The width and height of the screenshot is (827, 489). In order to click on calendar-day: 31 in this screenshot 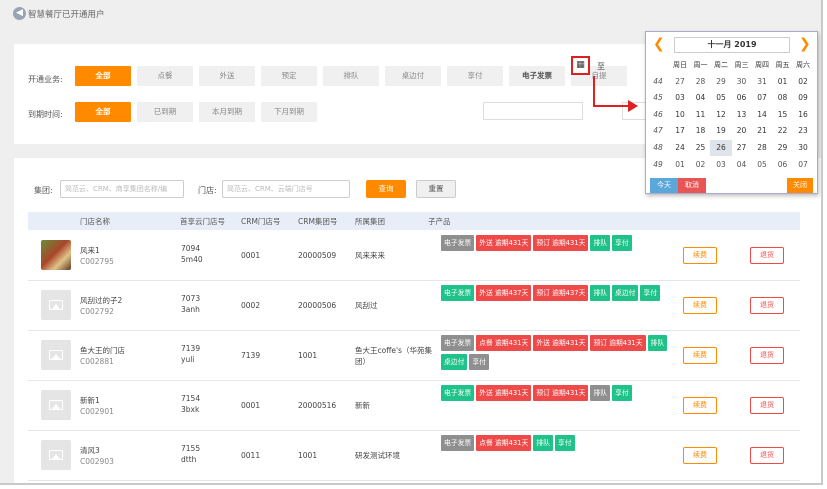, I will do `click(762, 82)`.